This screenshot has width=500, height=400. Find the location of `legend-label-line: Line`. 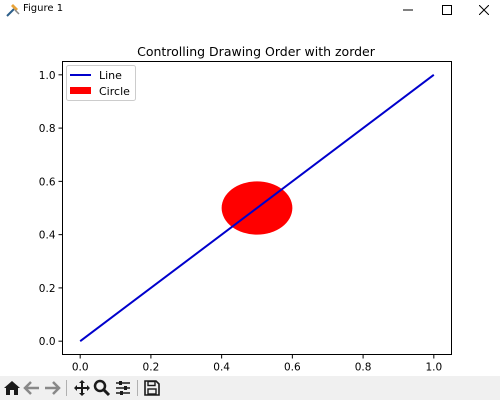

legend-label-line: Line is located at coordinates (110, 75).